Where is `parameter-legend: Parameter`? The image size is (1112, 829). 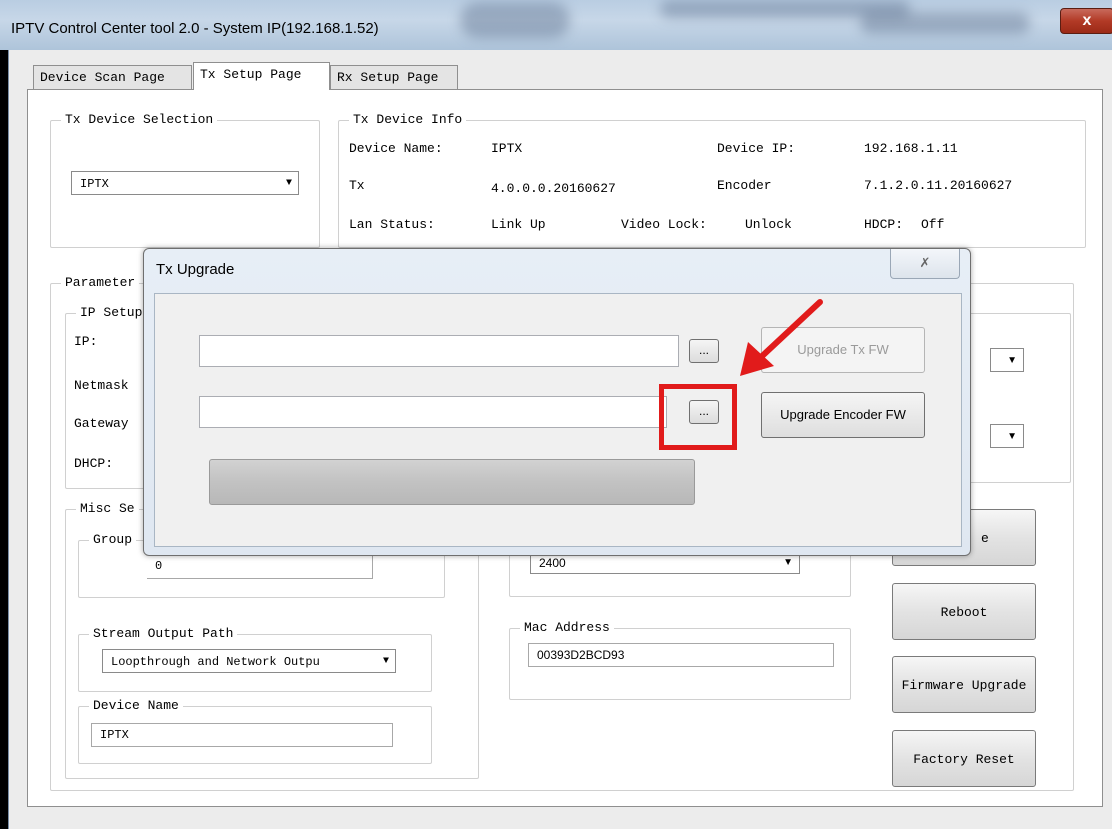 parameter-legend: Parameter is located at coordinates (100, 282).